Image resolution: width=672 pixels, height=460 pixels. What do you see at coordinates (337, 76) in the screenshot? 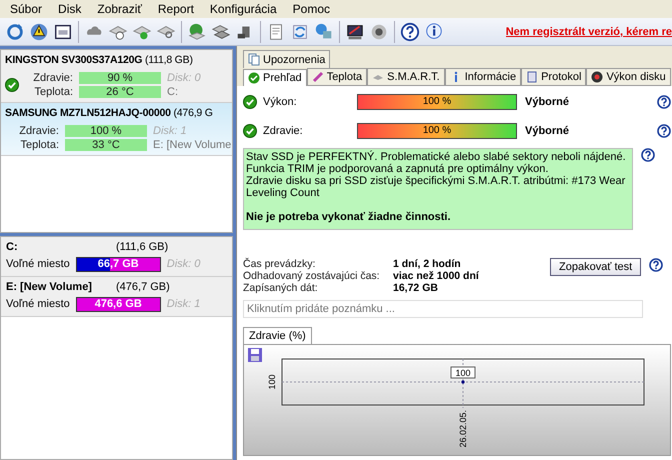
I see `tab: Teplota` at bounding box center [337, 76].